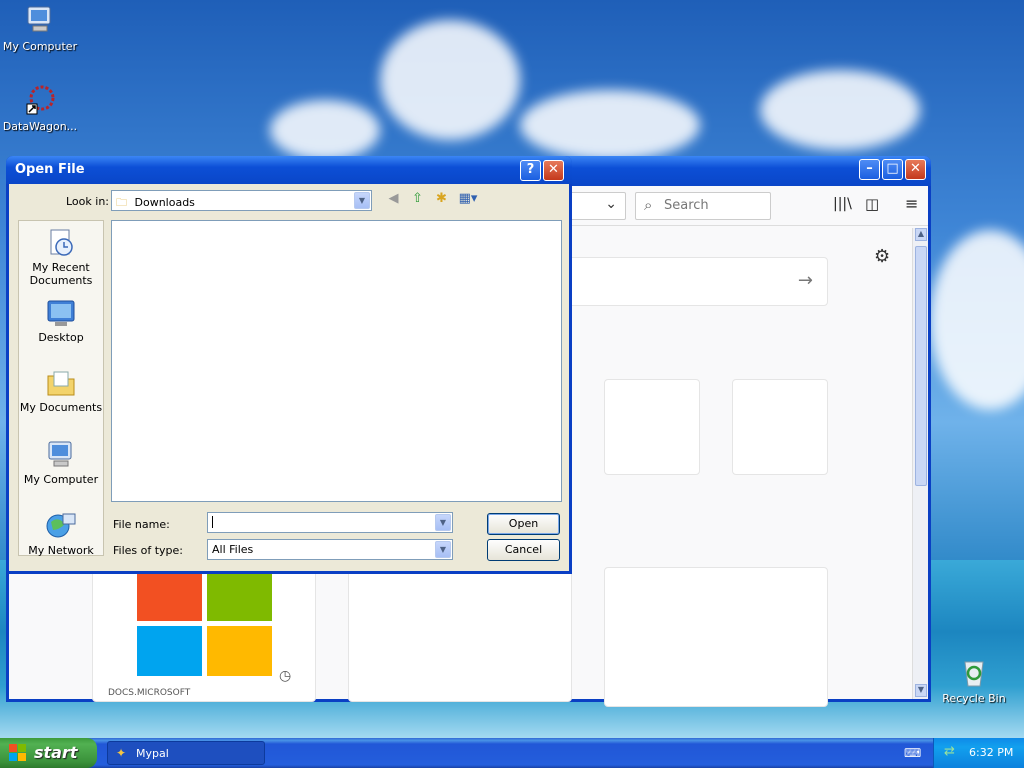 The height and width of the screenshot is (768, 1024). Describe the element at coordinates (417, 198) in the screenshot. I see `up-folder-icon: ⇧` at that location.